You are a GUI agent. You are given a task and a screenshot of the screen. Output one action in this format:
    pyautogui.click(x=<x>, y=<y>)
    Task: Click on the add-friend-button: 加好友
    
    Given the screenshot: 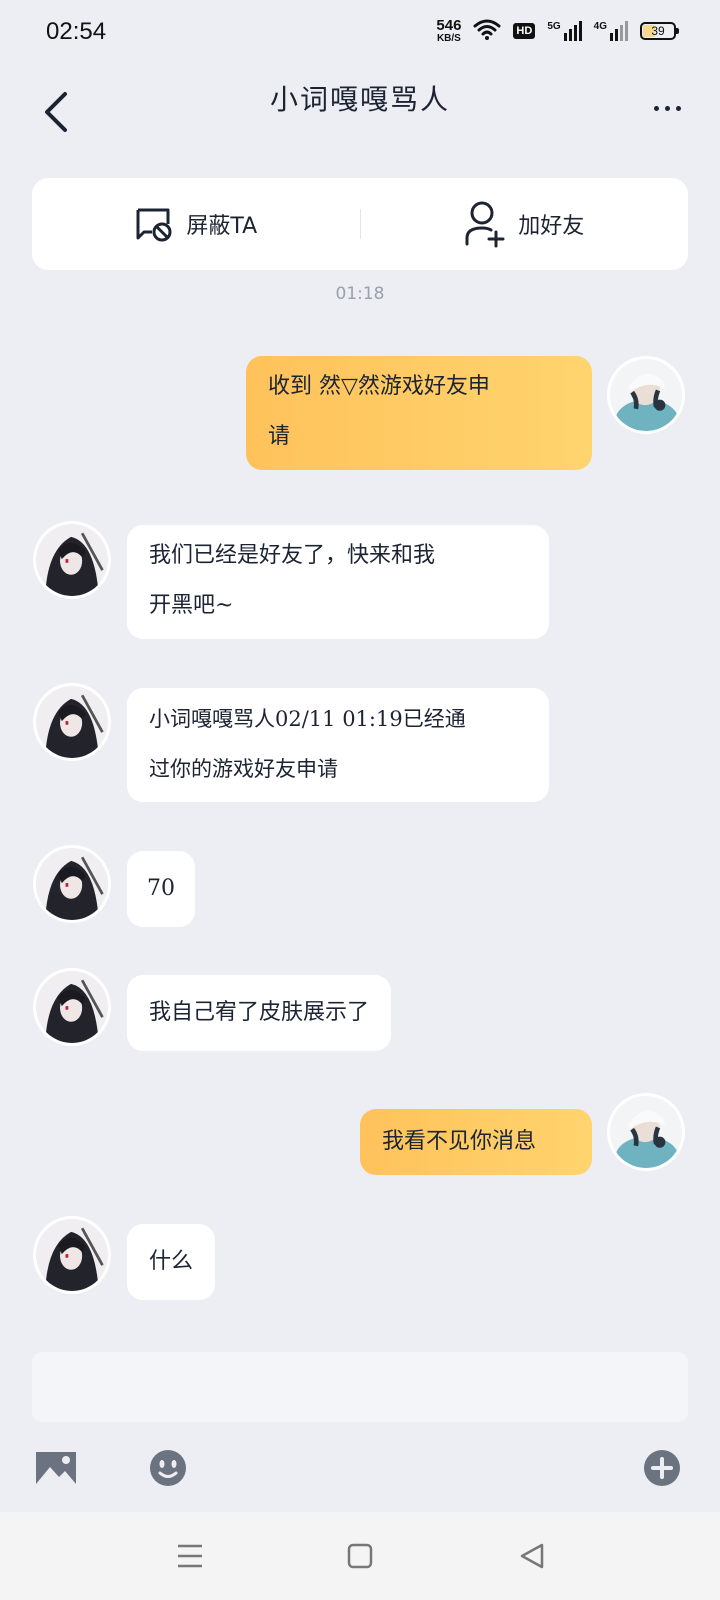 What is the action you would take?
    pyautogui.click(x=525, y=224)
    